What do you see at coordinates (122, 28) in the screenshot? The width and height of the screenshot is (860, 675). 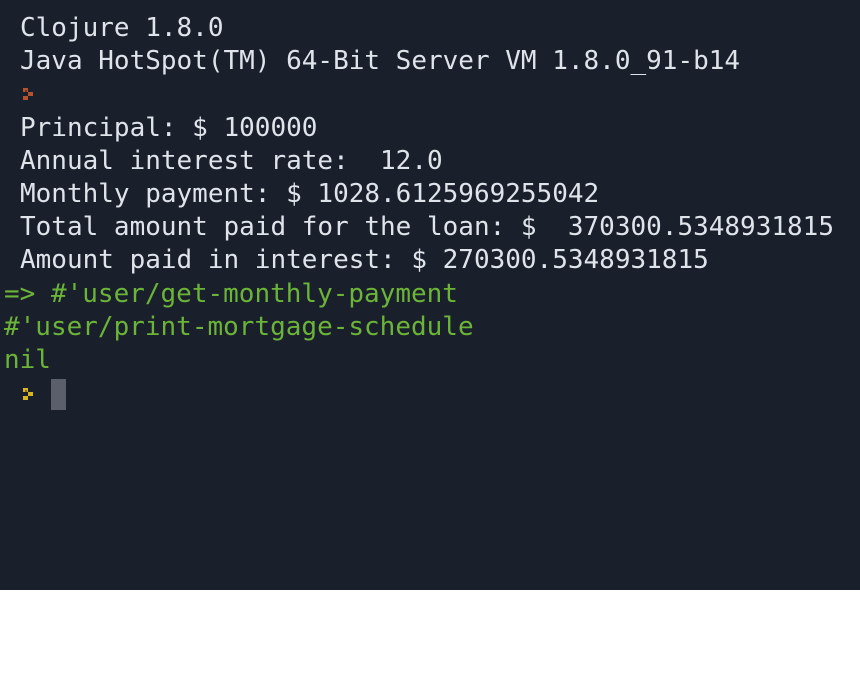 I see `repl-version-line: Clojure 1.8.0` at bounding box center [122, 28].